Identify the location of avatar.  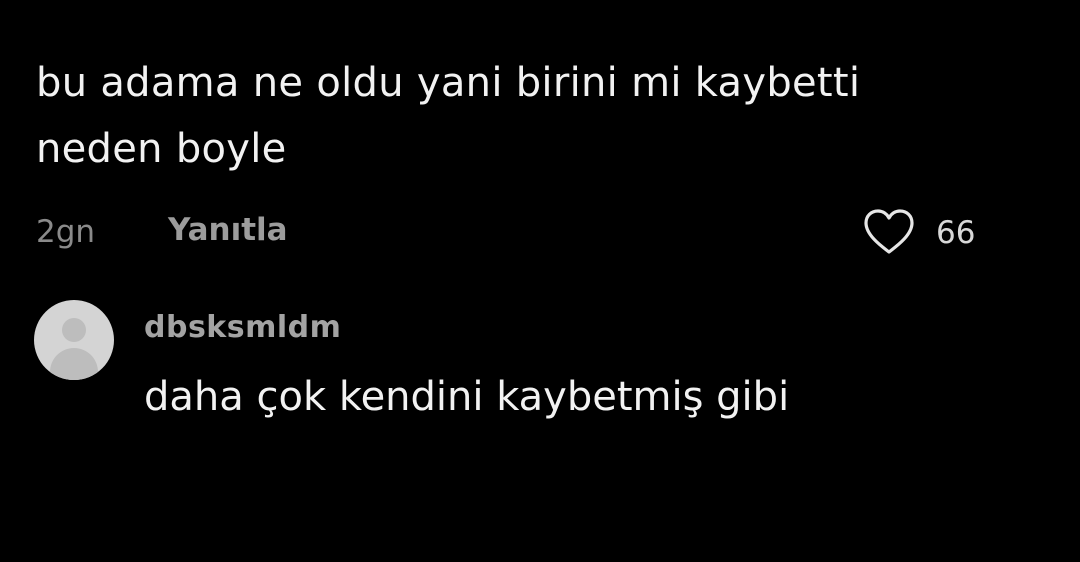
(74, 340).